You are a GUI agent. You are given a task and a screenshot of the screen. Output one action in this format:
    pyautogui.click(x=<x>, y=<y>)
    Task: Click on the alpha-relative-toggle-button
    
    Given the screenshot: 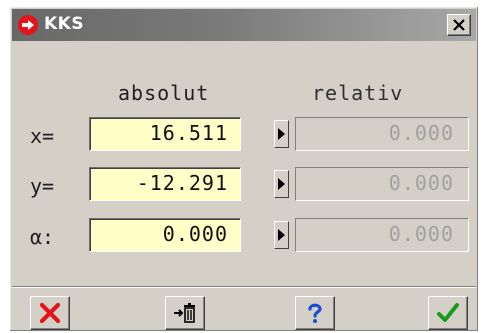 What is the action you would take?
    pyautogui.click(x=281, y=235)
    